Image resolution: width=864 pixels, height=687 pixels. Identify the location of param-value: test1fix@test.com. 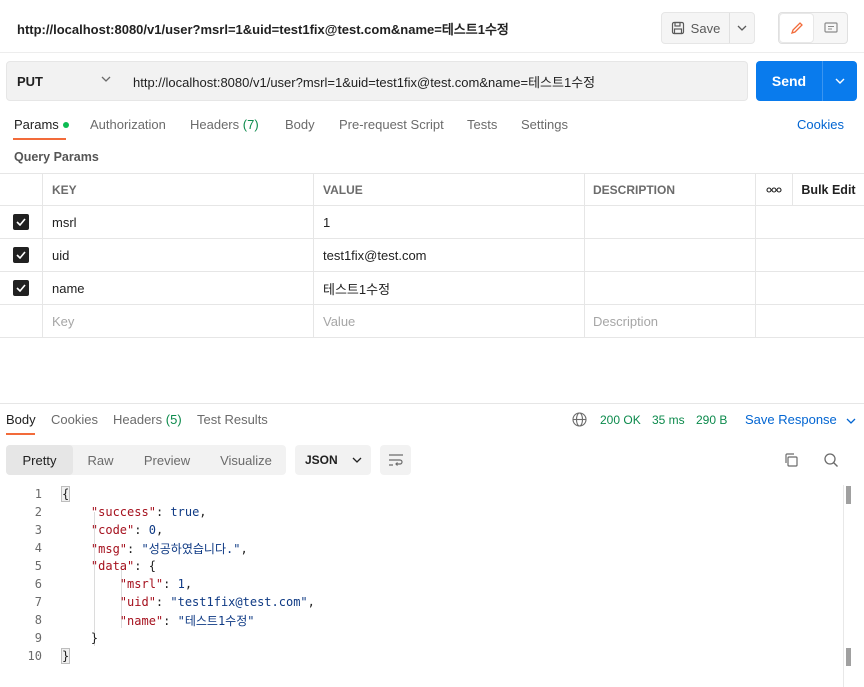
(449, 255).